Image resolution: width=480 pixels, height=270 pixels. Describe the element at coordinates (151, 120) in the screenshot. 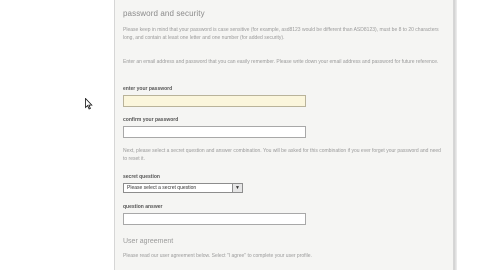

I see `confirm-password-label: confirm your password` at that location.